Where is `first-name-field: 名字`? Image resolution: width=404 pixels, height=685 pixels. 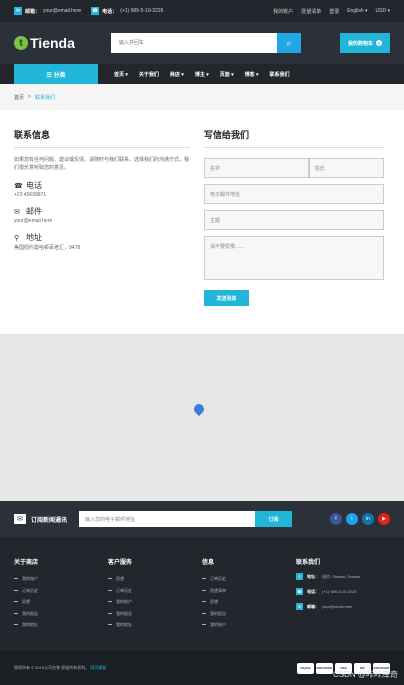 first-name-field: 名字 is located at coordinates (256, 168).